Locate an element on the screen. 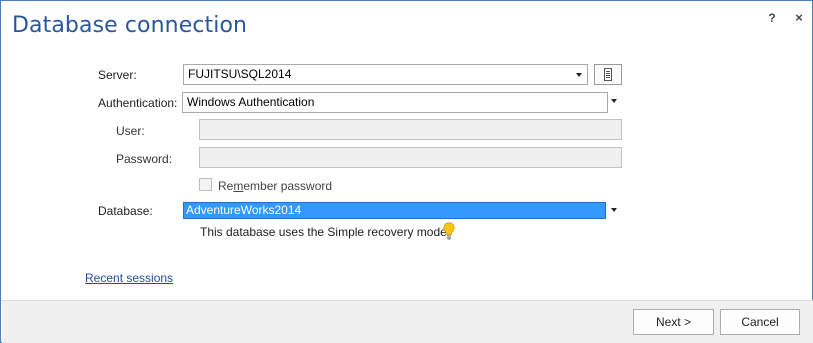  help-button: ? is located at coordinates (772, 18).